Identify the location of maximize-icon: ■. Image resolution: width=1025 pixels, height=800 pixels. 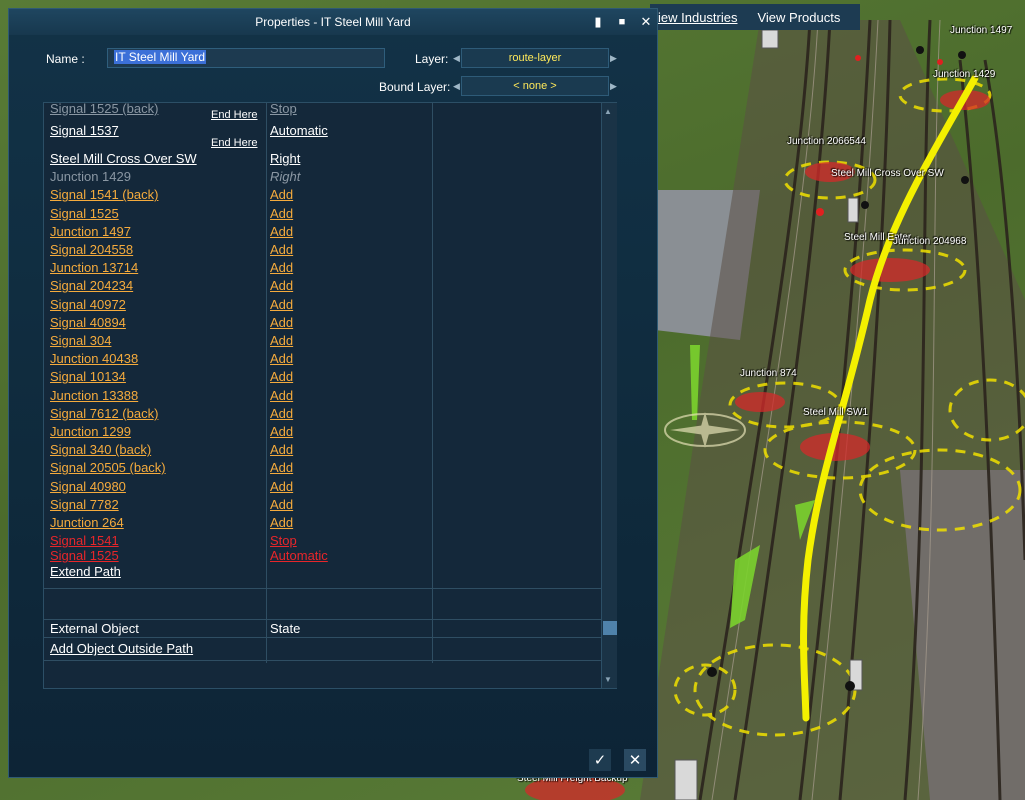
(622, 22).